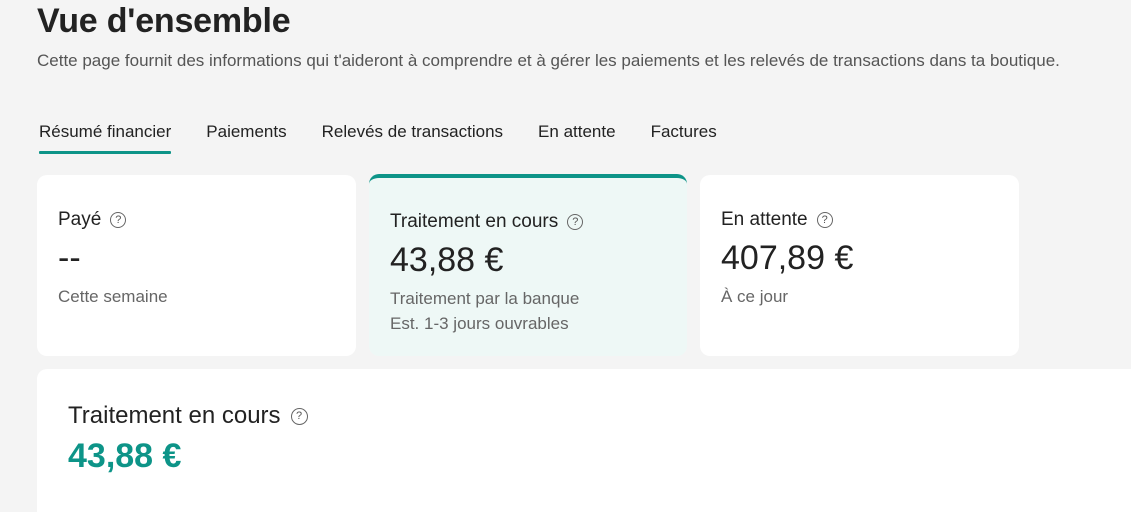  I want to click on tab-releves-de-transactions: Relevés de transactions, so click(412, 138).